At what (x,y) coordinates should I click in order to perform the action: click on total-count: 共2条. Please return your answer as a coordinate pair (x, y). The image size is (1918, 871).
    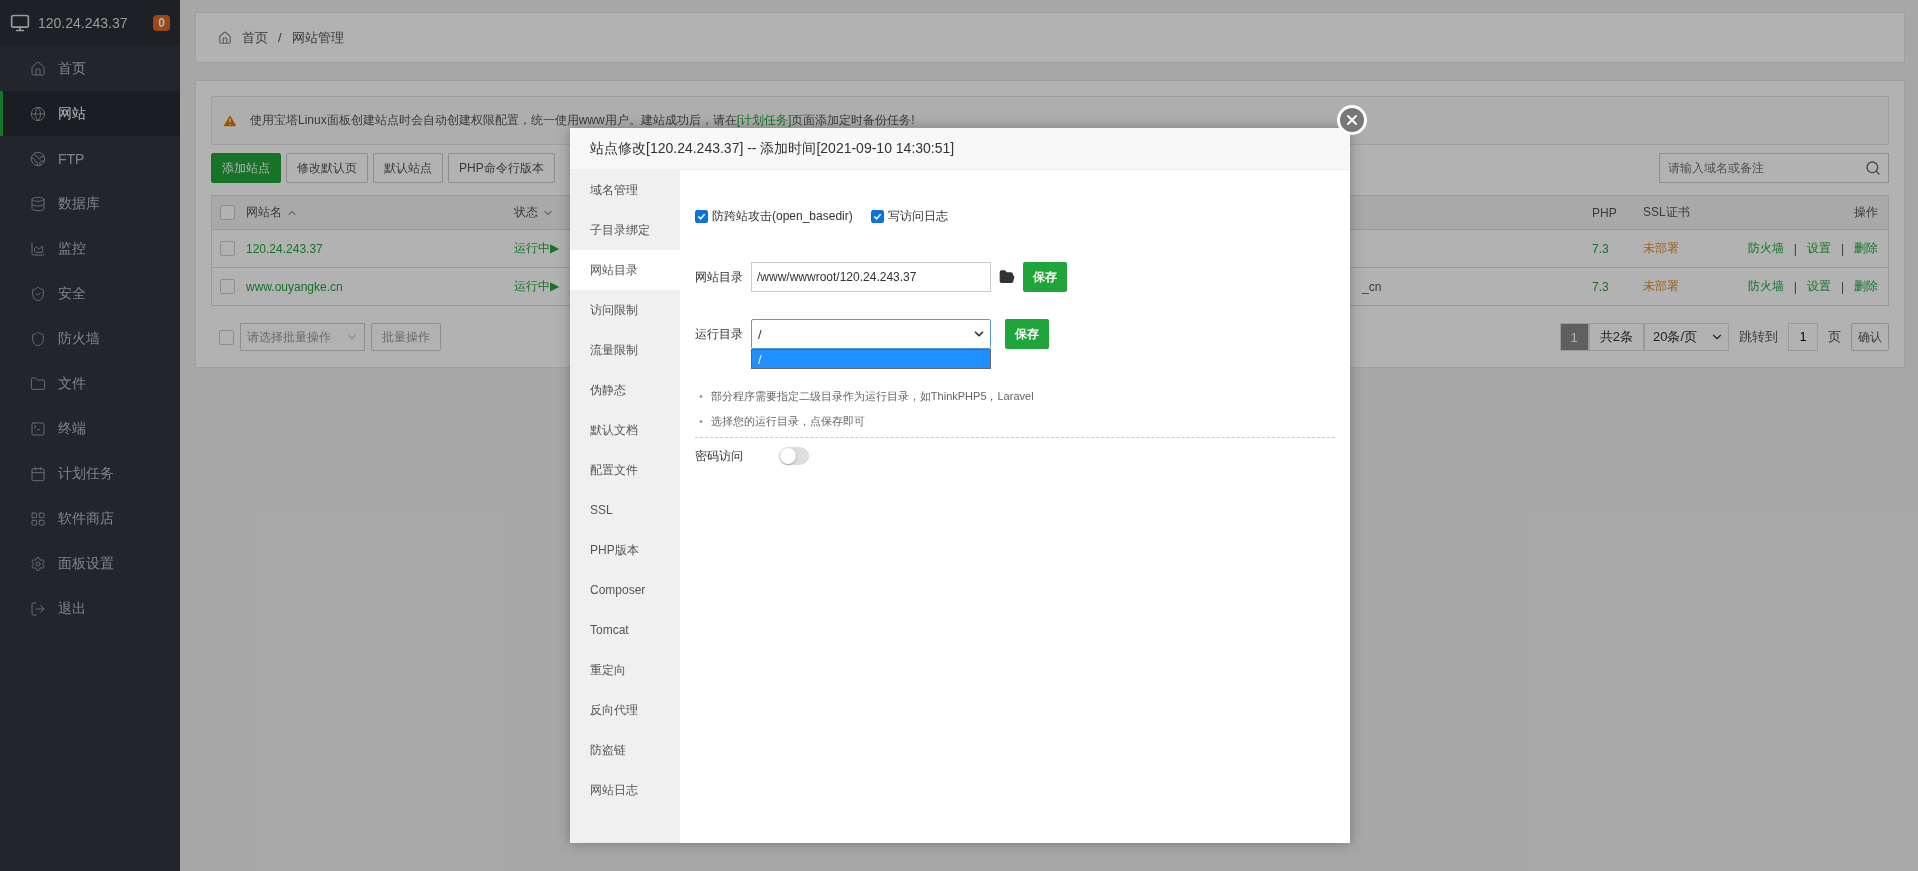
    Looking at the image, I should click on (1616, 337).